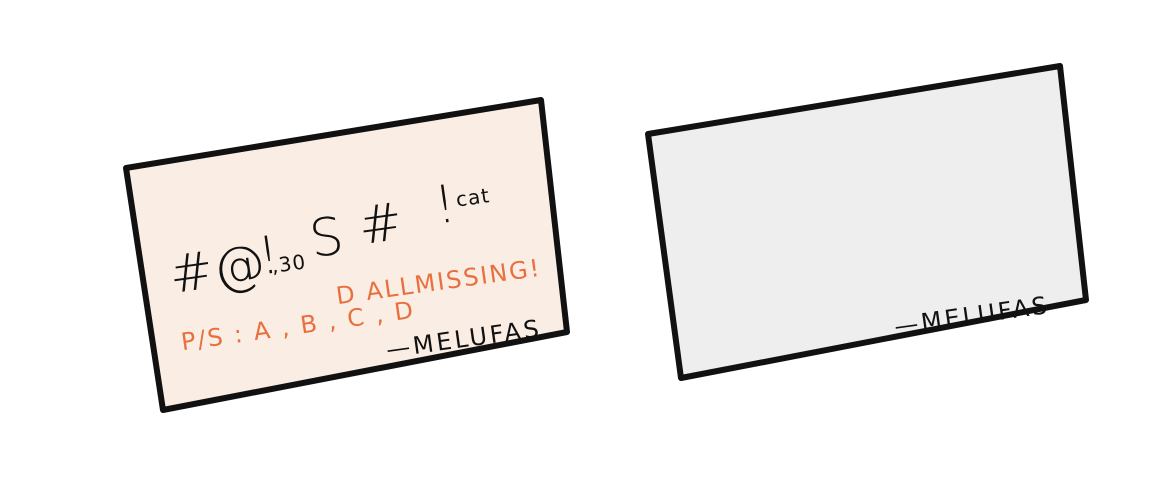 The height and width of the screenshot is (501, 1158). Describe the element at coordinates (381, 225) in the screenshot. I see `hash-symbol-2: #` at that location.